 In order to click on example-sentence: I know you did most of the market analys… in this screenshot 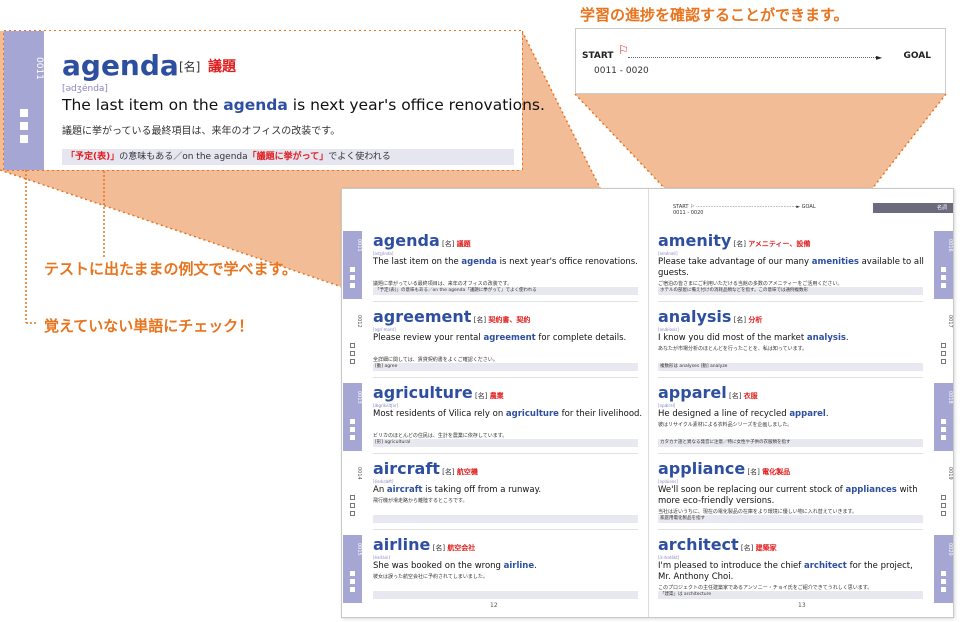, I will do `click(793, 338)`.